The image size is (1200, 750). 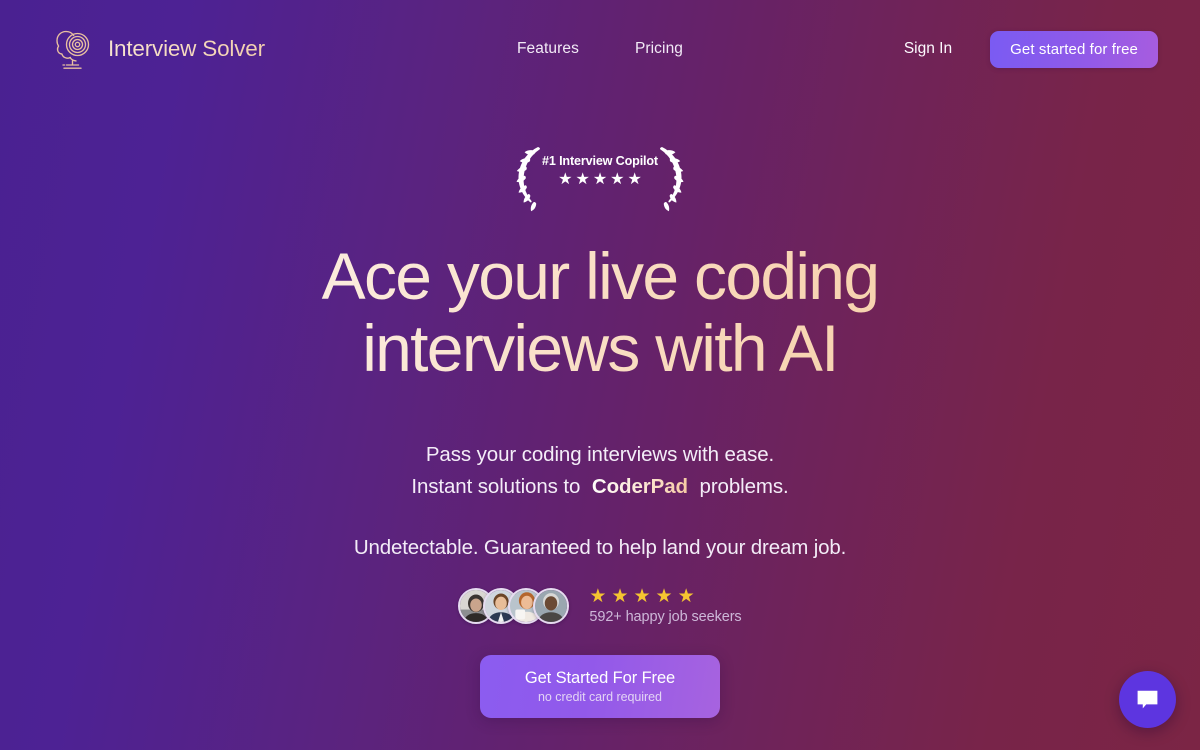 I want to click on brand-logo-link: Interview Solver, so click(x=158, y=49).